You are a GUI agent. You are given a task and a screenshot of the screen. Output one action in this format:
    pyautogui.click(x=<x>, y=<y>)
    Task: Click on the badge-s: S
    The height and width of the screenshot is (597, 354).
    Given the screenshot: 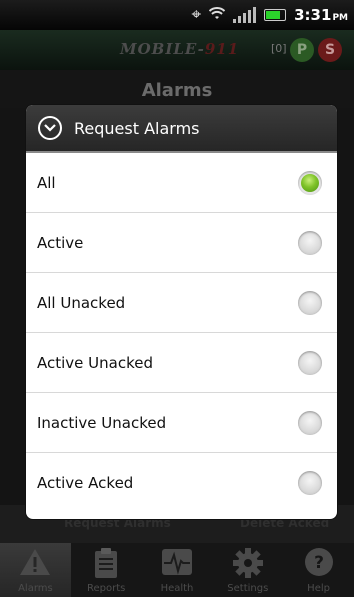 What is the action you would take?
    pyautogui.click(x=330, y=50)
    